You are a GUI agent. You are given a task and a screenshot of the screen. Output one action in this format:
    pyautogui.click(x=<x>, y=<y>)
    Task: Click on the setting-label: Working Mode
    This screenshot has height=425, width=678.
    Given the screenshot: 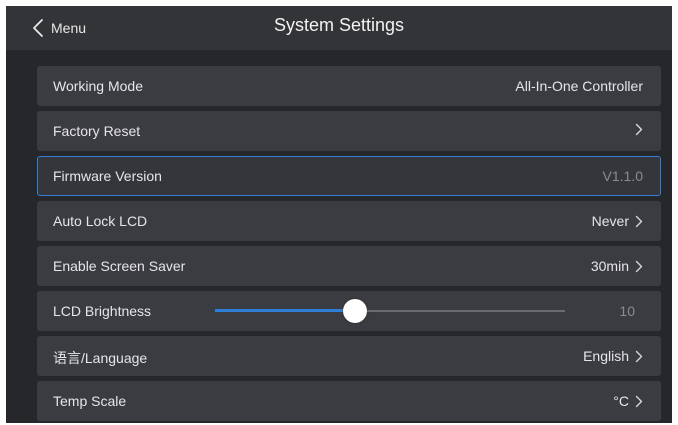 What is the action you would take?
    pyautogui.click(x=98, y=86)
    